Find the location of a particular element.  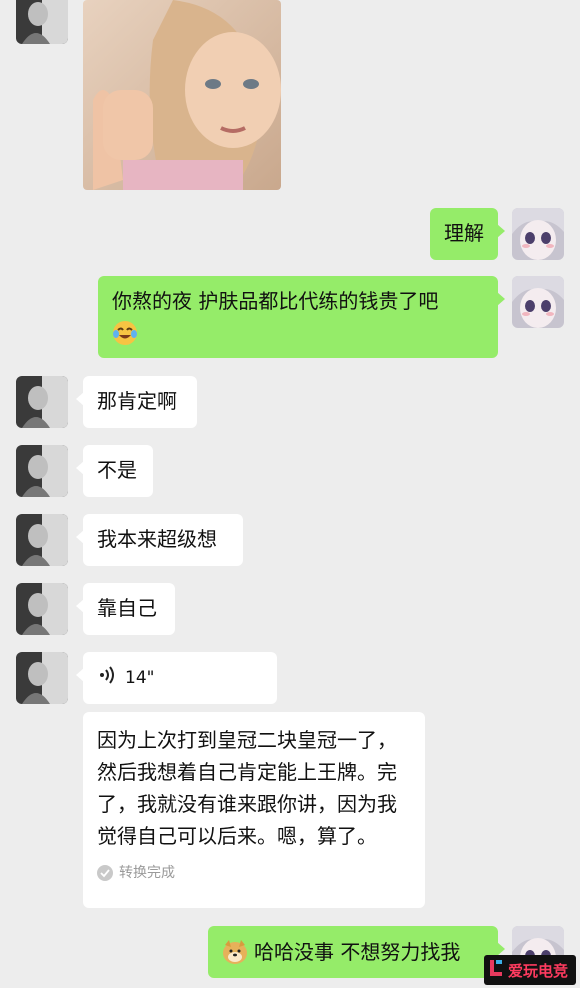

message-text: 我本来超级想 is located at coordinates (157, 539).